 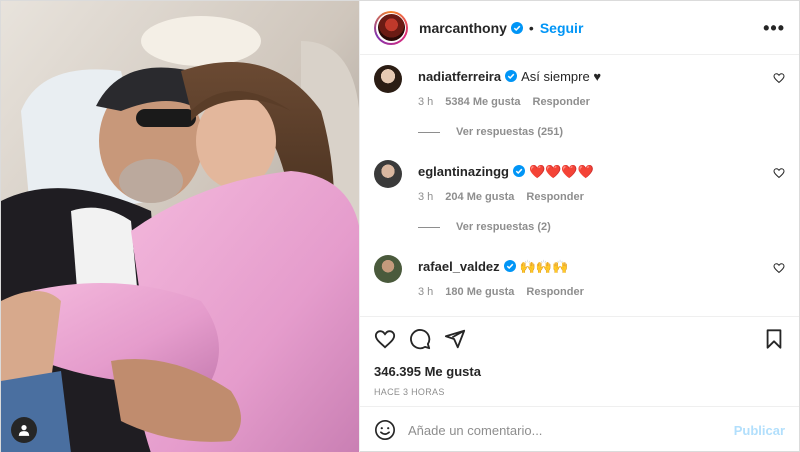 I want to click on share-paper-plane-icon, so click(x=455, y=339).